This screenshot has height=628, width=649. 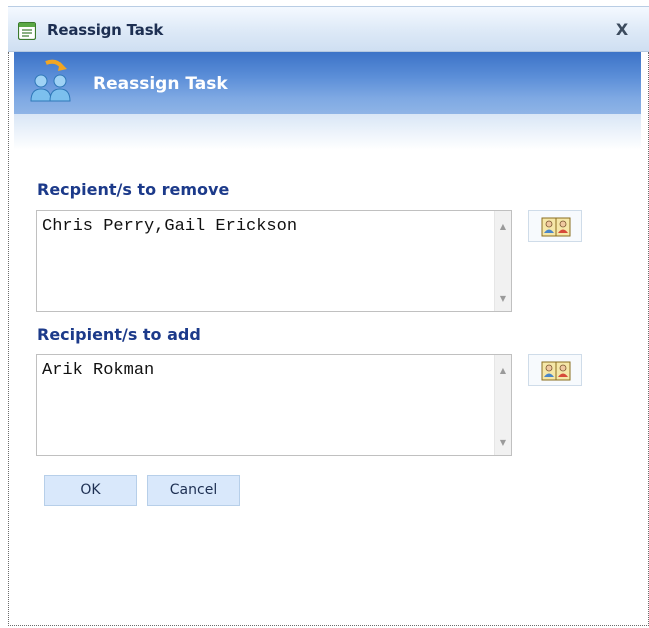 I want to click on cancel-button: Cancel, so click(x=193, y=490).